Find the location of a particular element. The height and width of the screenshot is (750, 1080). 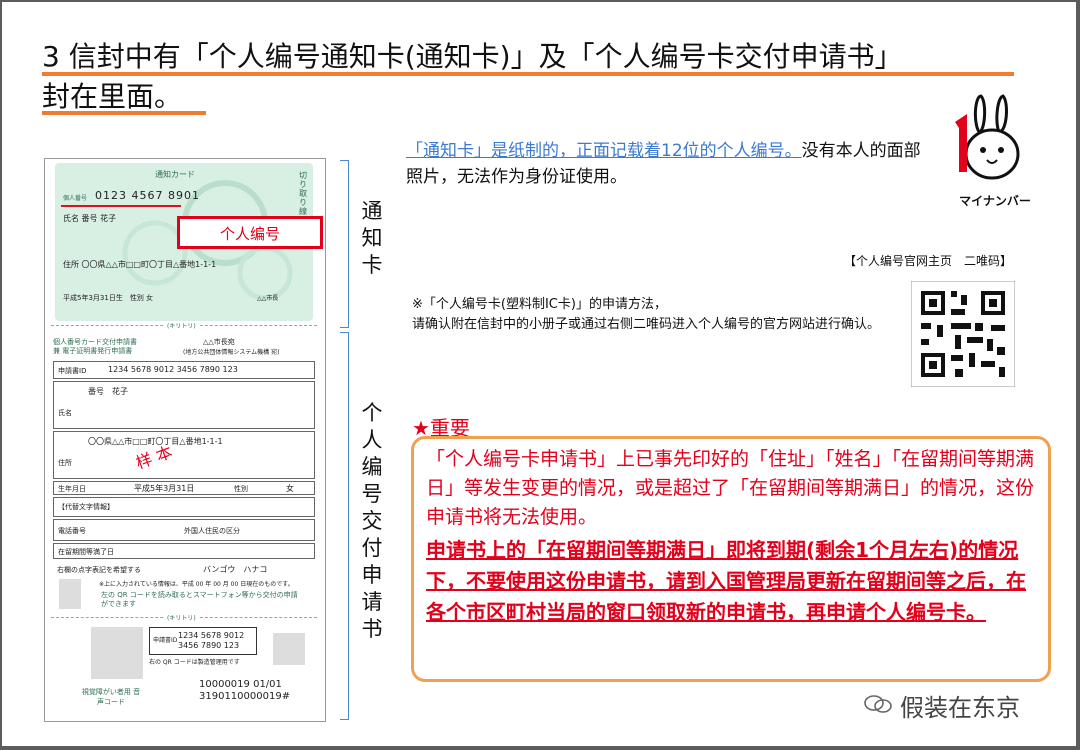

form-foreign-label: 外国人住民の区分 is located at coordinates (212, 531).